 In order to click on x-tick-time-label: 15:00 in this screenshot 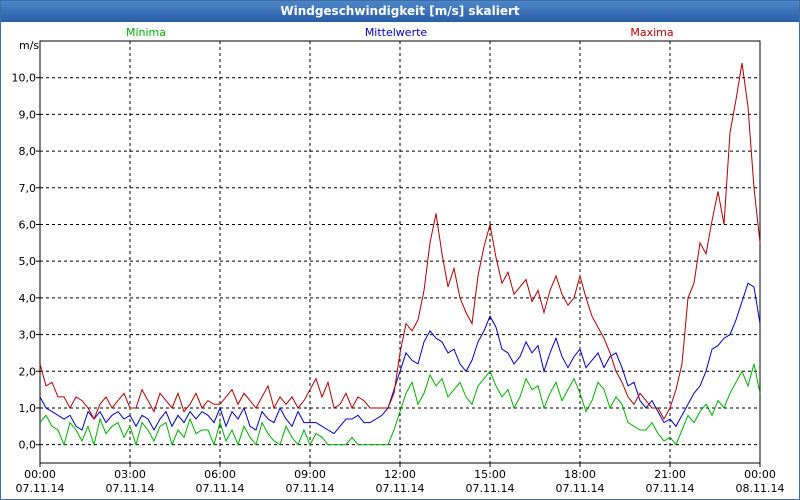, I will do `click(490, 474)`.